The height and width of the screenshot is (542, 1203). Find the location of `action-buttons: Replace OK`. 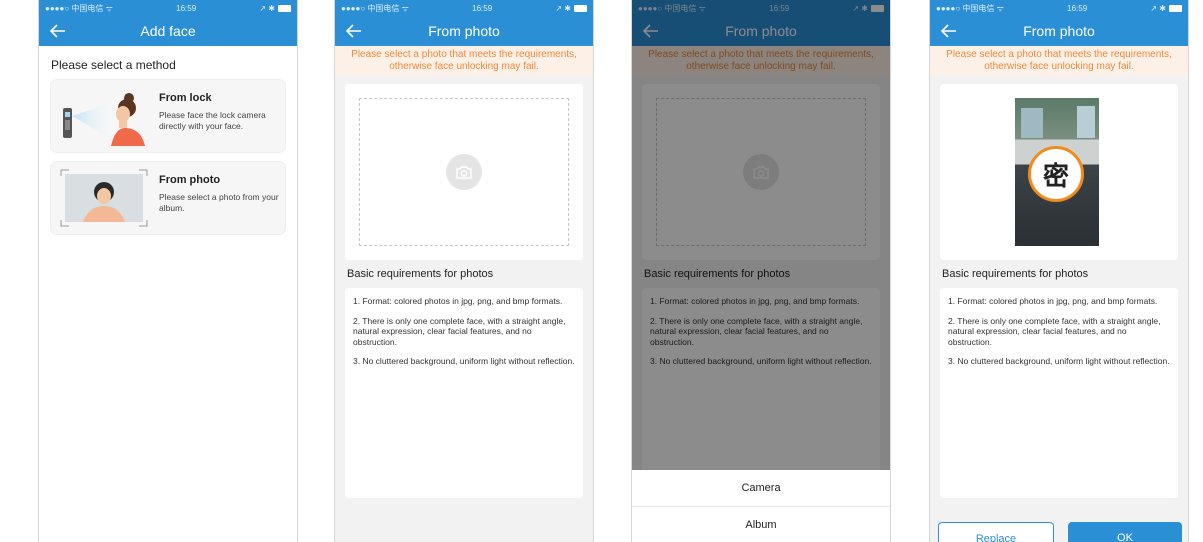

action-buttons: Replace OK is located at coordinates (1060, 532).